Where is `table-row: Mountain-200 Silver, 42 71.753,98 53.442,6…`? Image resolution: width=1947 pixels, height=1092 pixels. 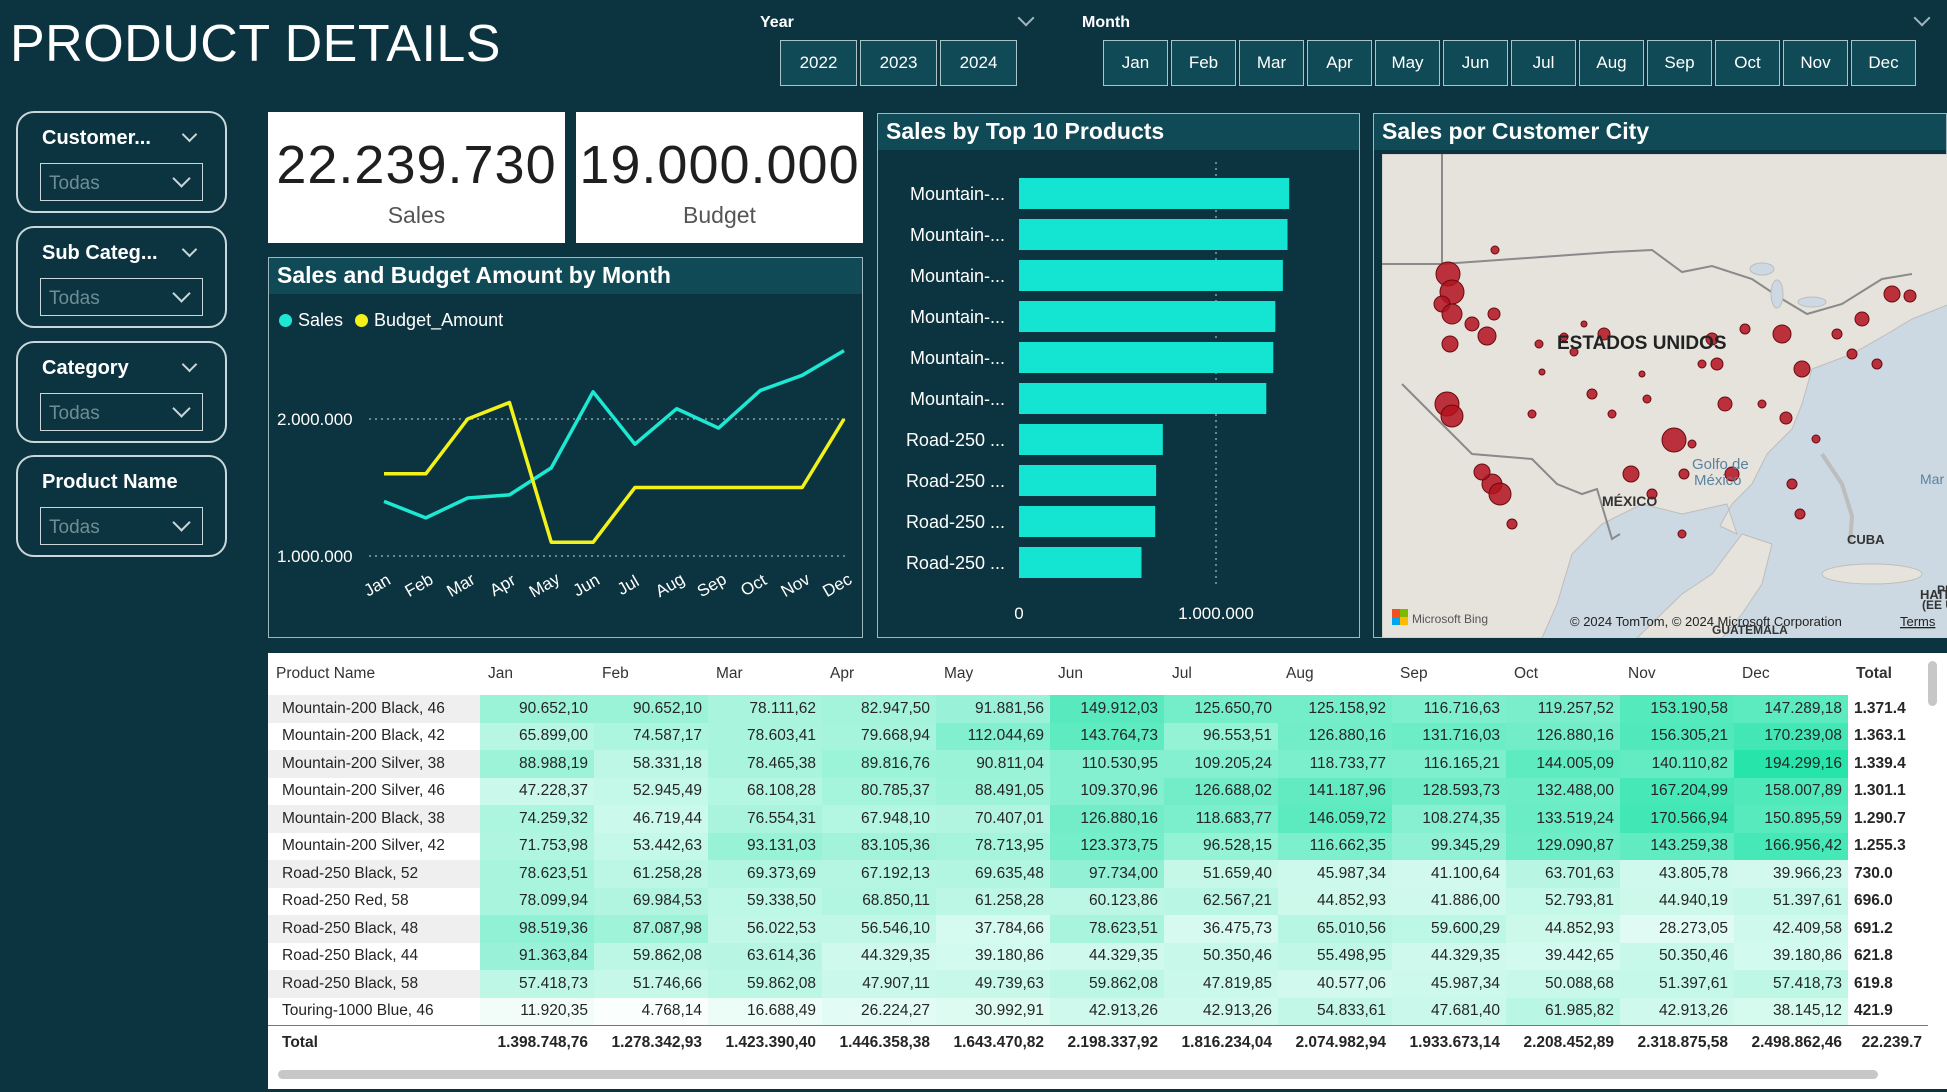 table-row: Mountain-200 Silver, 42 71.753,98 53.442,6… is located at coordinates (1098, 846).